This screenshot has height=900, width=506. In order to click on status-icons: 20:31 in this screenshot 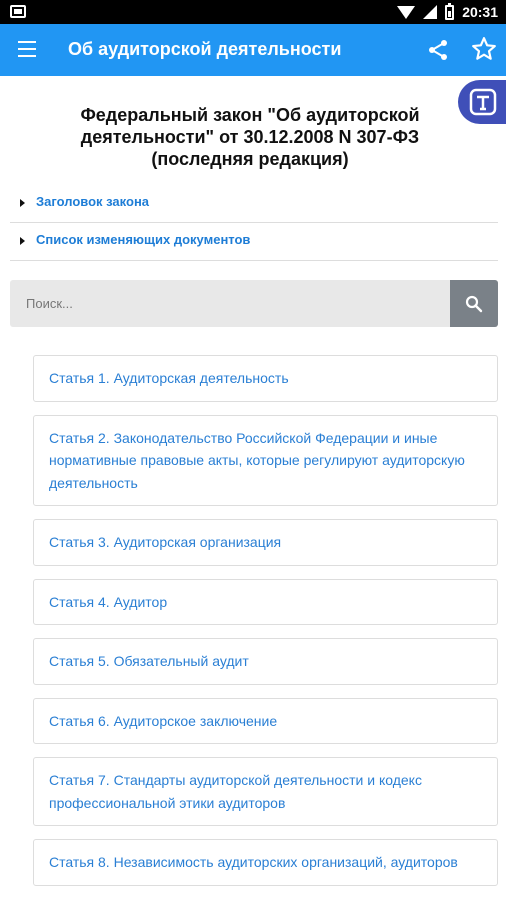, I will do `click(447, 11)`.